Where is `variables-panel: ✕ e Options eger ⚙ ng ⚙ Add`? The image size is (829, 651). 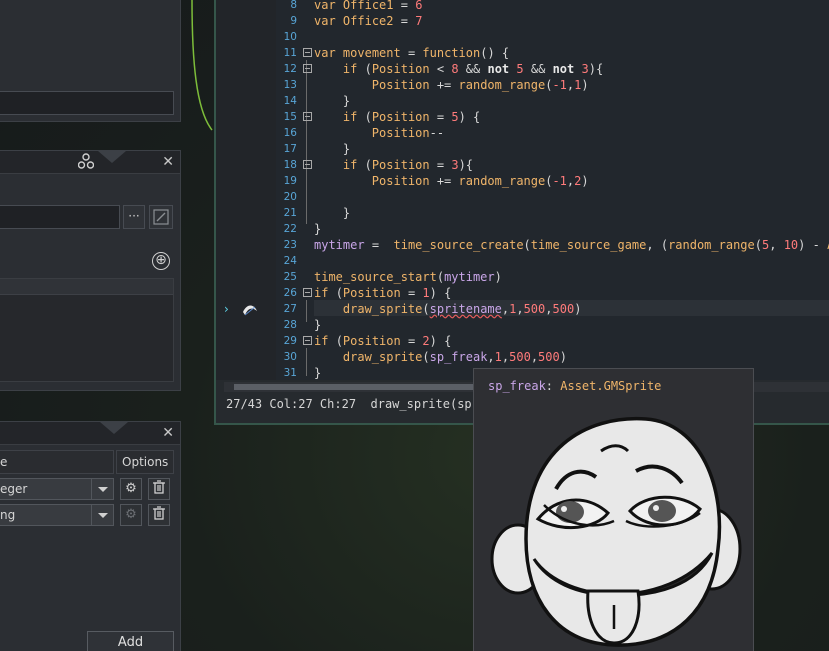 variables-panel: ✕ e Options eger ⚙ ng ⚙ Add is located at coordinates (90, 536).